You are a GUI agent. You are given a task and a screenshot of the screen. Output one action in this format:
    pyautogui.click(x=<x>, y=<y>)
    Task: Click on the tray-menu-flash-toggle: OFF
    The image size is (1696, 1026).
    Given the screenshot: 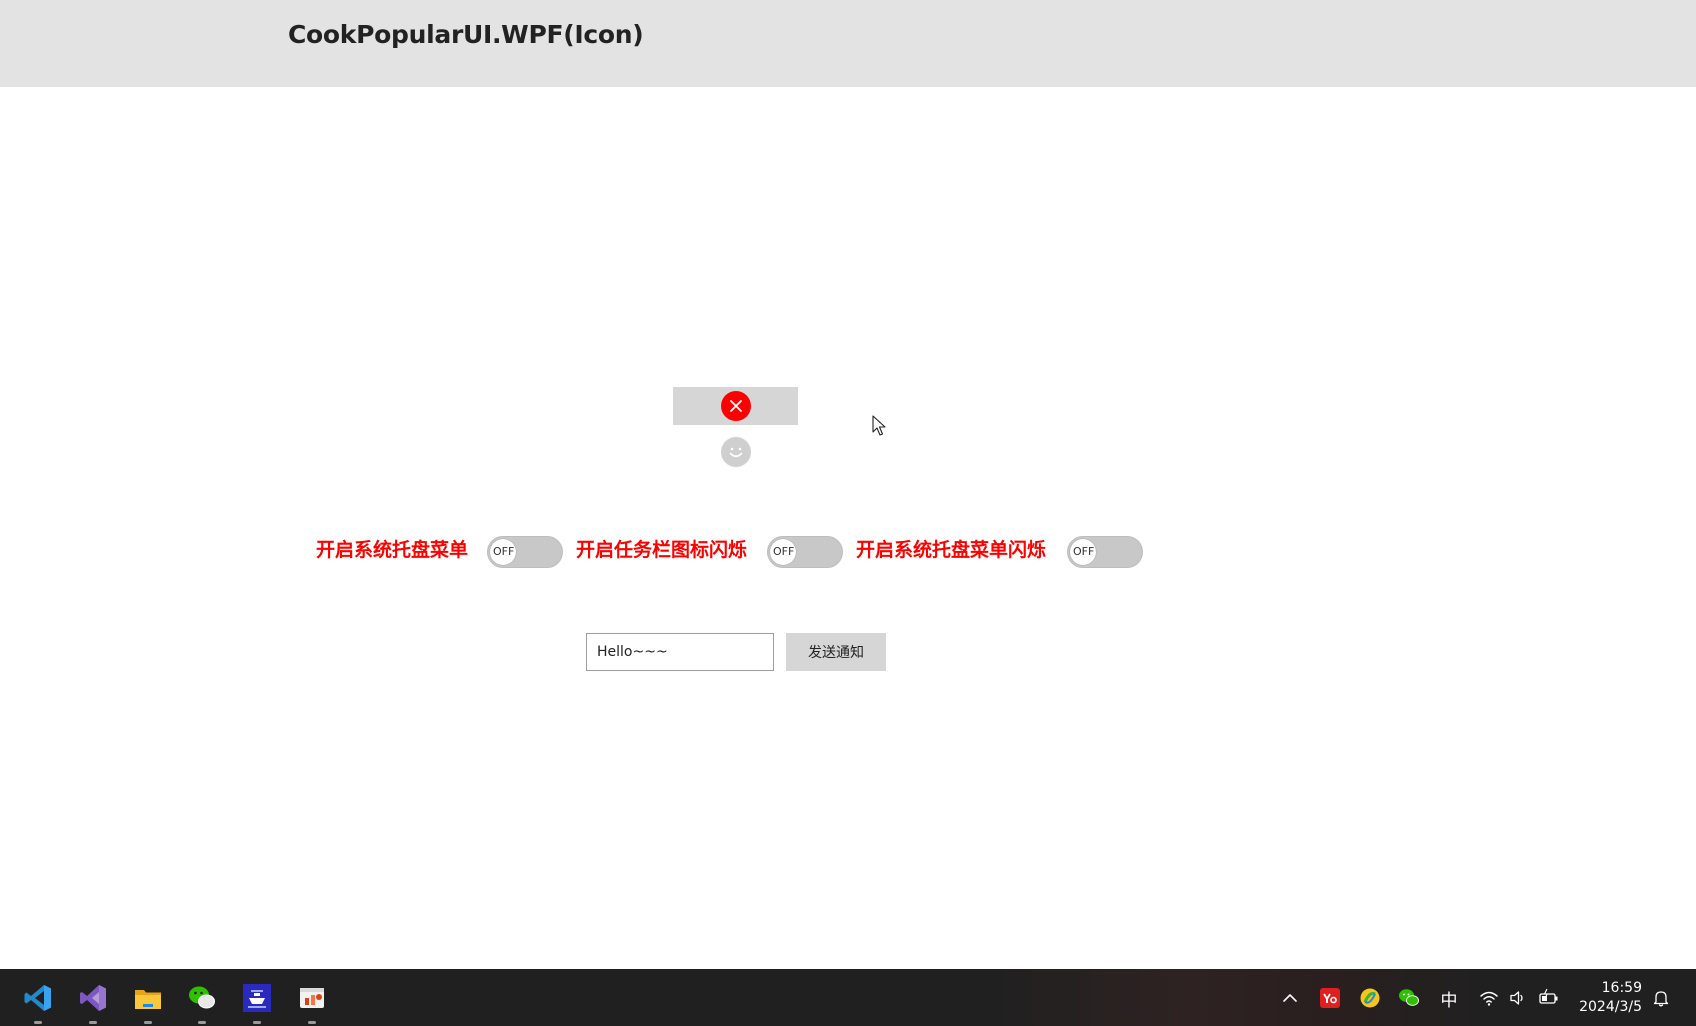 What is the action you would take?
    pyautogui.click(x=1105, y=552)
    